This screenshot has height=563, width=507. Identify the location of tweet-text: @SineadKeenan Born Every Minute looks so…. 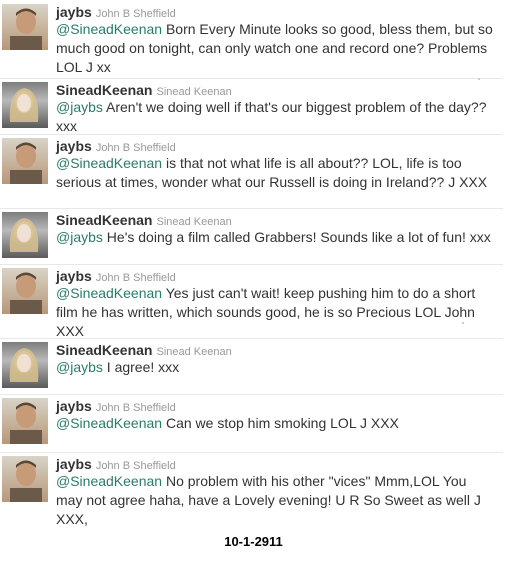
(276, 48).